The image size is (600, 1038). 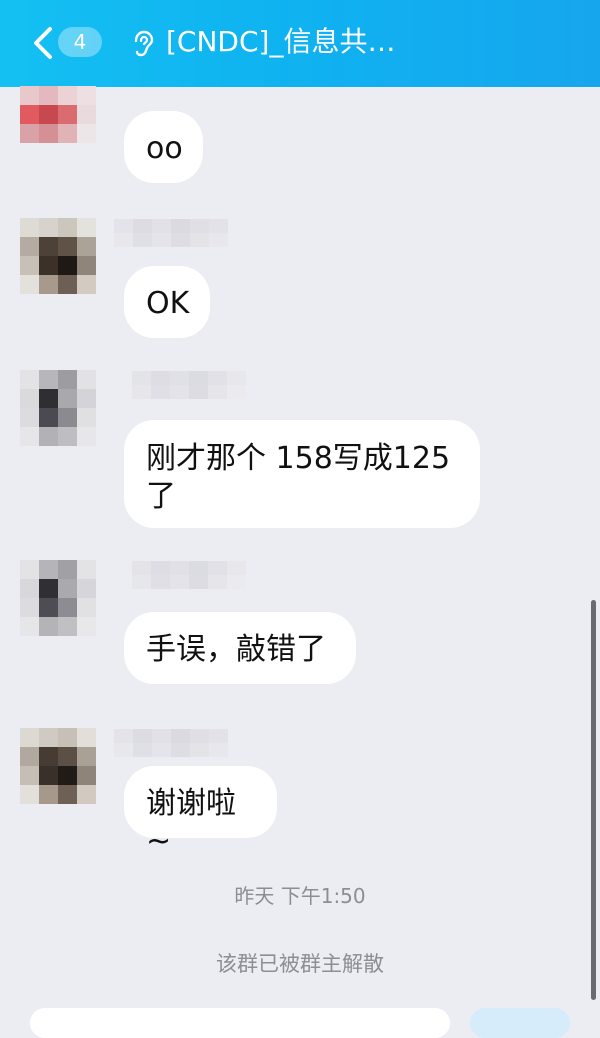 What do you see at coordinates (300, 896) in the screenshot?
I see `message-timestamp: 昨天 下午1:50` at bounding box center [300, 896].